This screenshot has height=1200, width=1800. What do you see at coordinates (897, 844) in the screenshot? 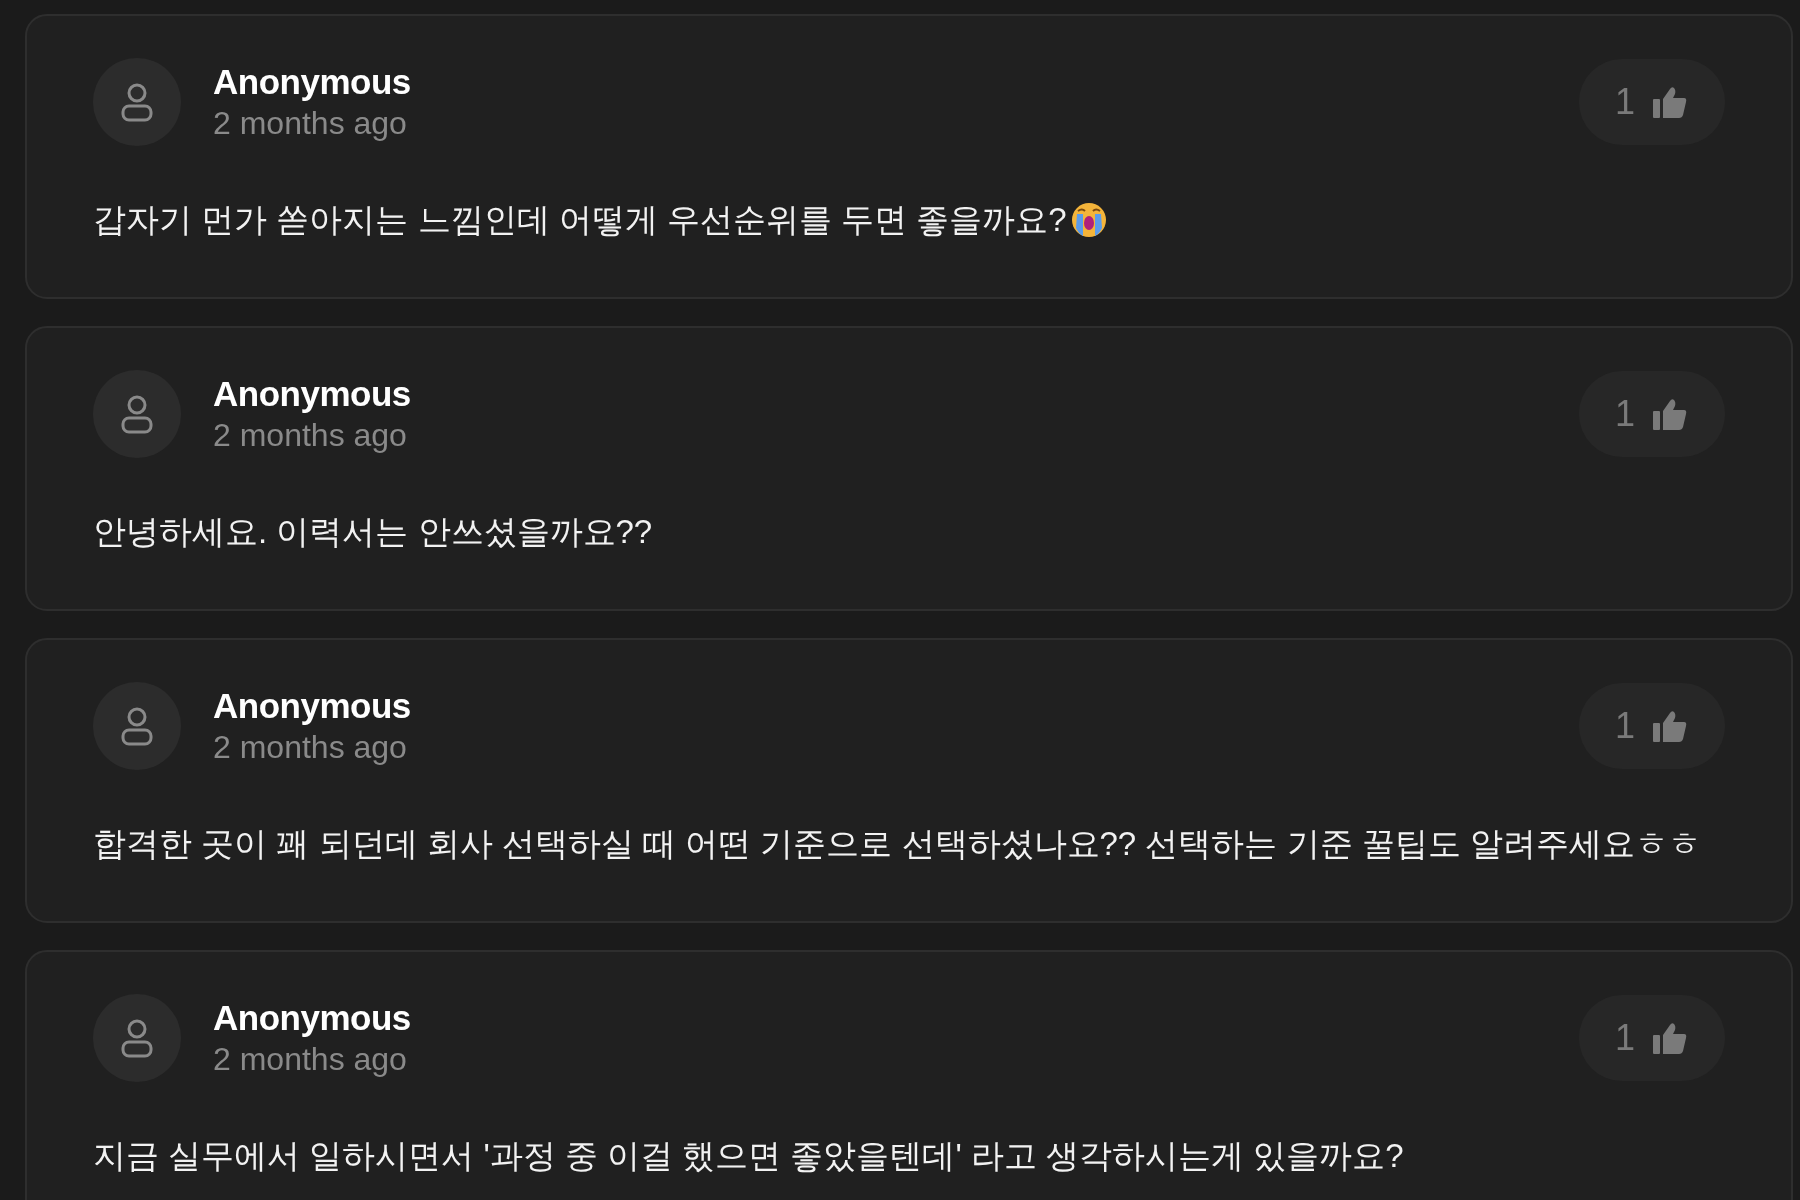
I see `comment-text: 합격한 곳이 꽤 되던데 회사 선택하실 때 어떤 기준으로 선택하셨나요?? 선택하는 기준 꿀팁도 알려주세요ㅎㅎ` at bounding box center [897, 844].